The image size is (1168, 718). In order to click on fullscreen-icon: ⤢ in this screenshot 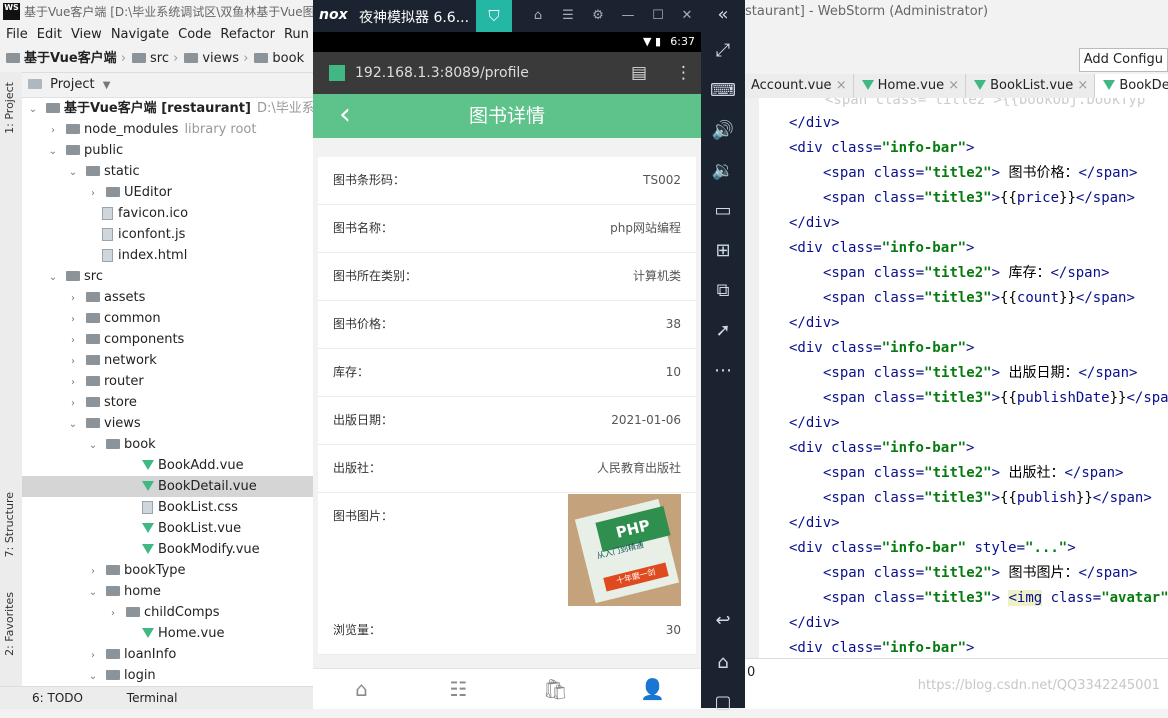, I will do `click(723, 51)`.